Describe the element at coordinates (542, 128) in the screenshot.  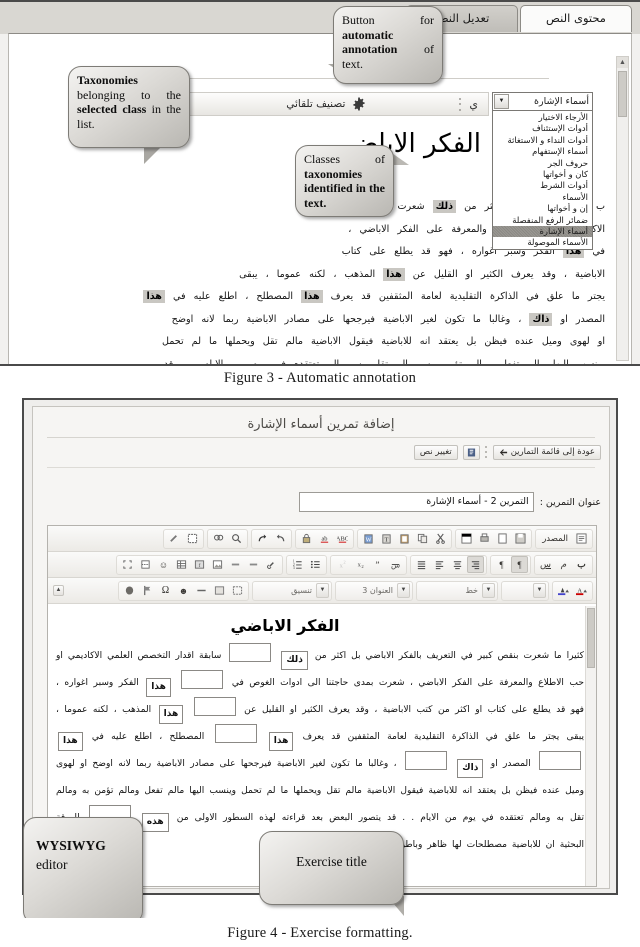
I see `list-item: أدوات الإستئناف` at that location.